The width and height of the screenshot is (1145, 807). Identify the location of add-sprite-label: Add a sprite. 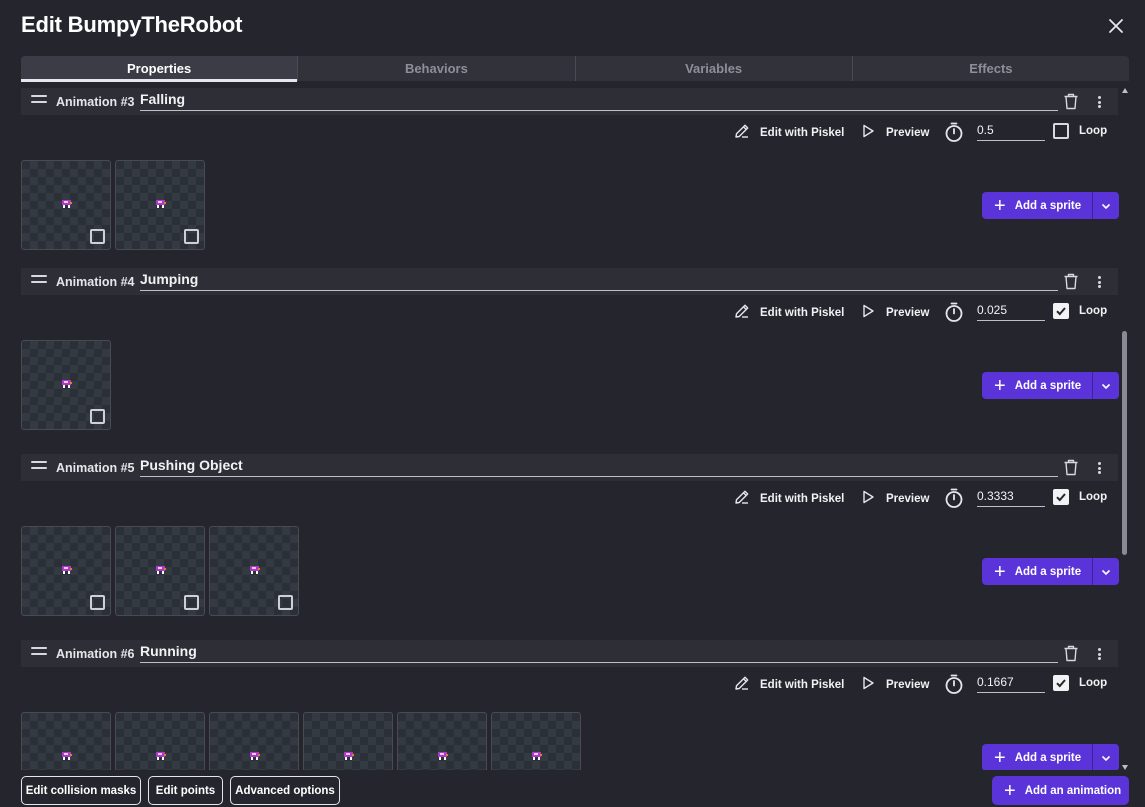
(1048, 571).